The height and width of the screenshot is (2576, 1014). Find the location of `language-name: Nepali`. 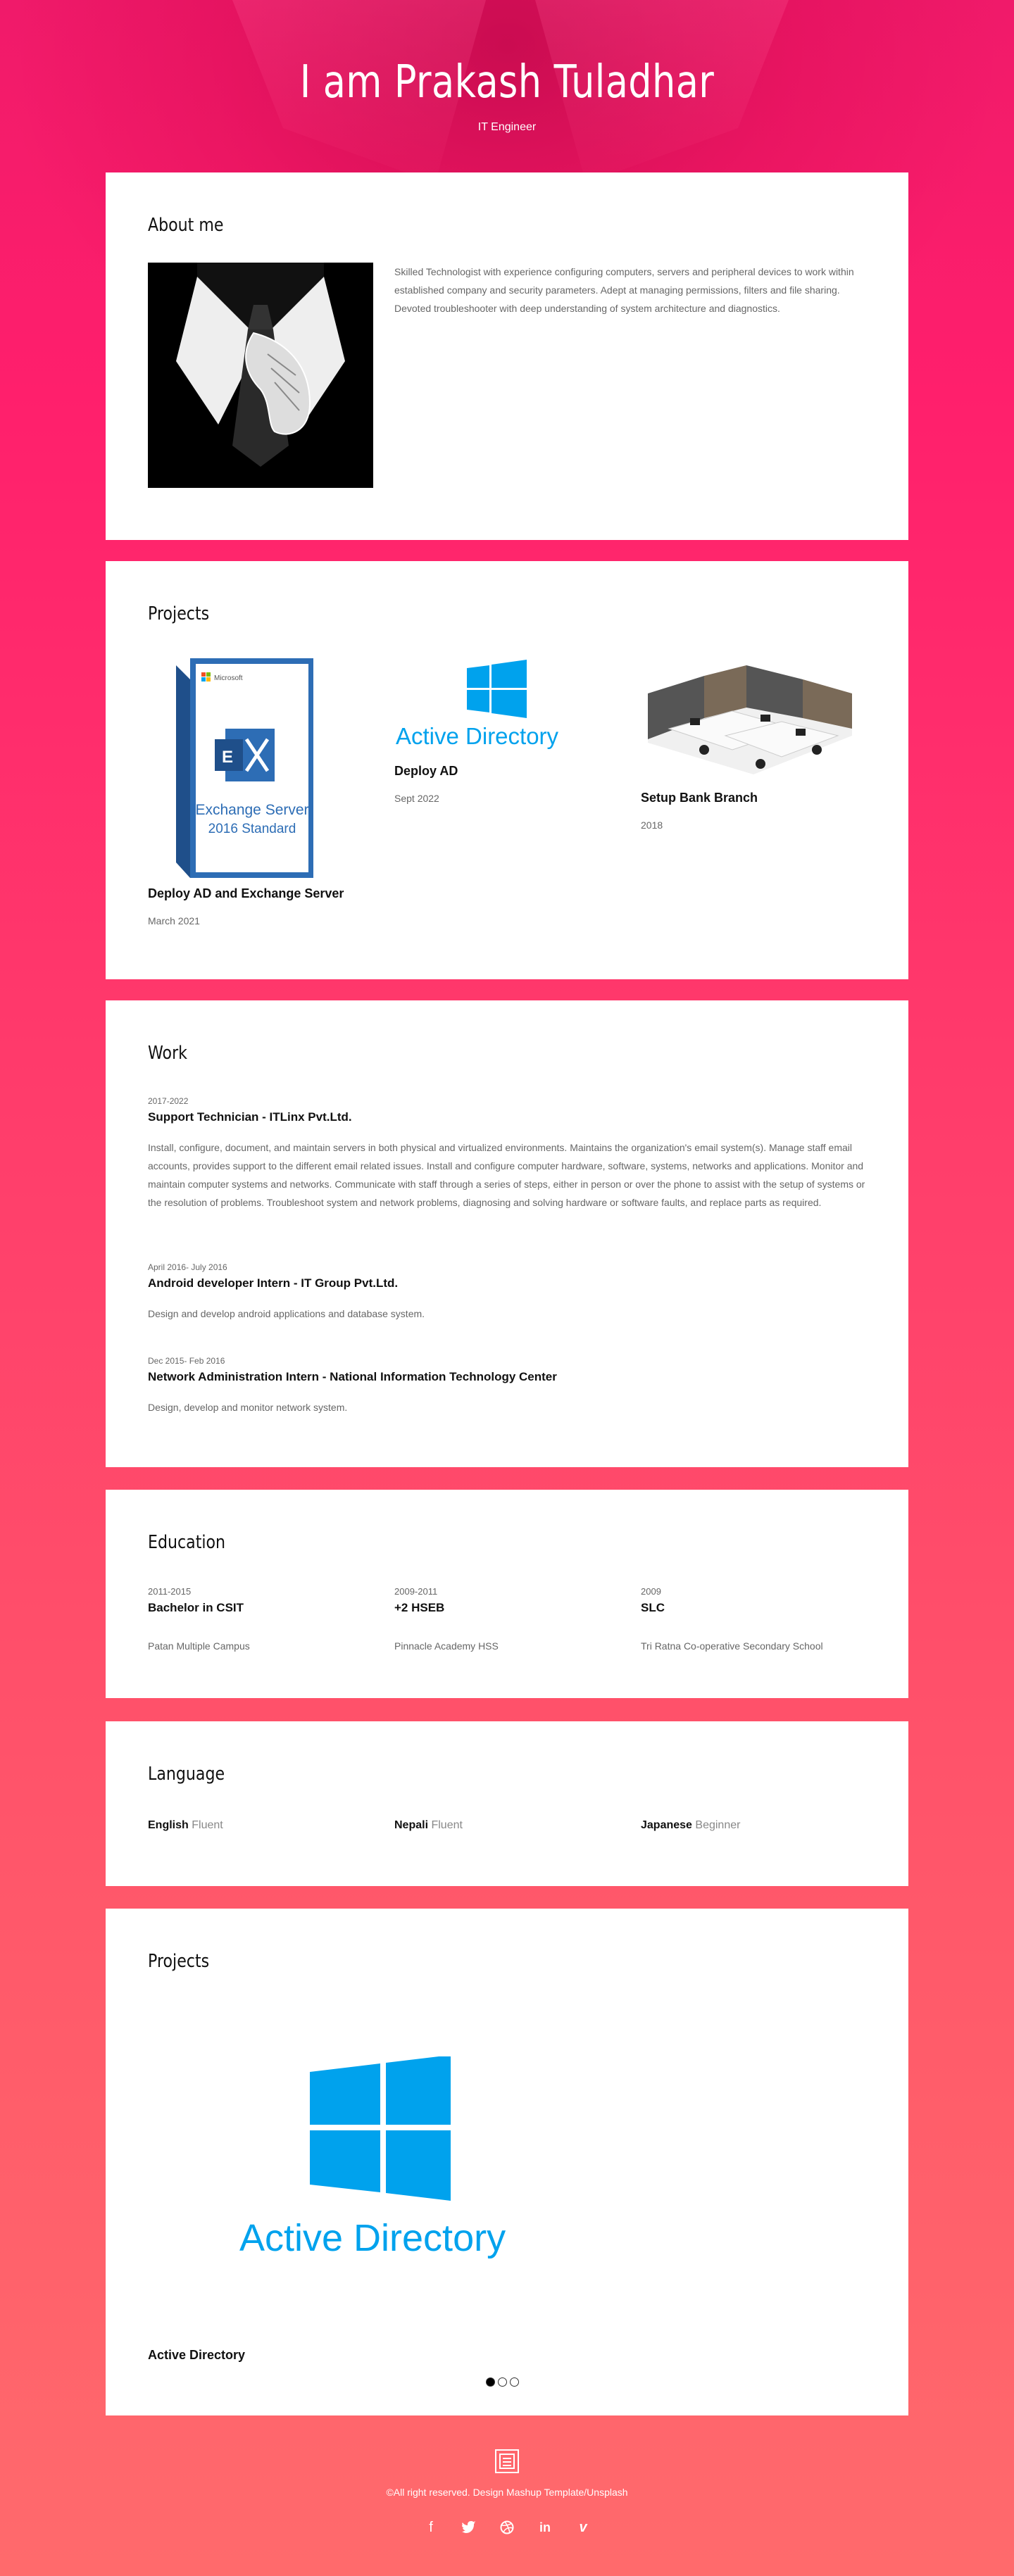

language-name: Nepali is located at coordinates (412, 1825).